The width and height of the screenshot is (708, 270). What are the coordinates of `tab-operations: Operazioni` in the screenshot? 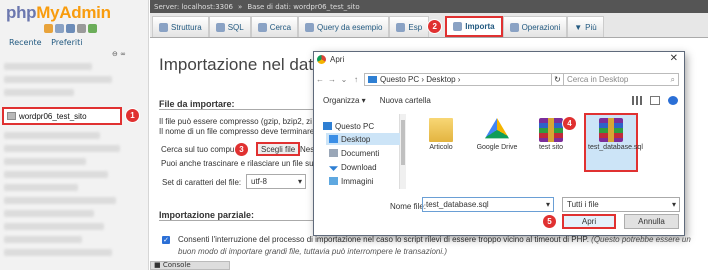 It's located at (535, 26).